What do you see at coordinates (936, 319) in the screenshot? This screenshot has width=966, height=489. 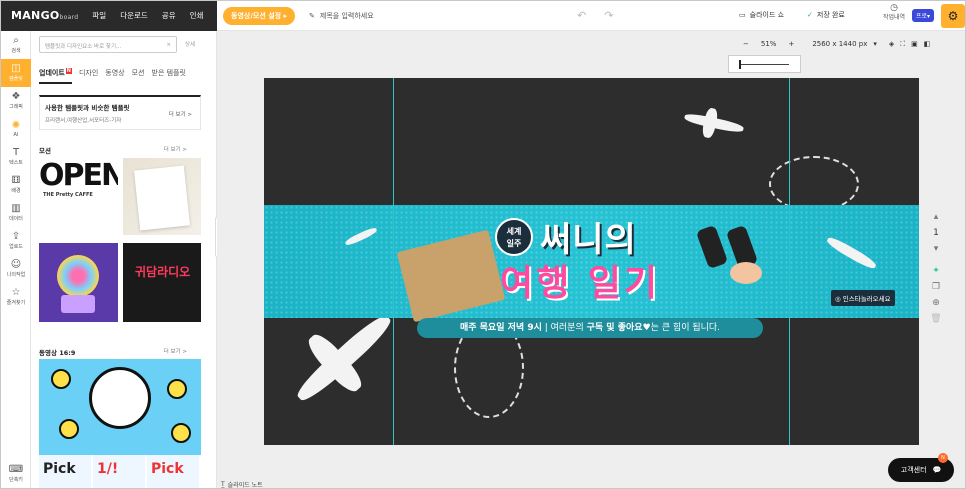 I see `trash-icon: 🗑` at bounding box center [936, 319].